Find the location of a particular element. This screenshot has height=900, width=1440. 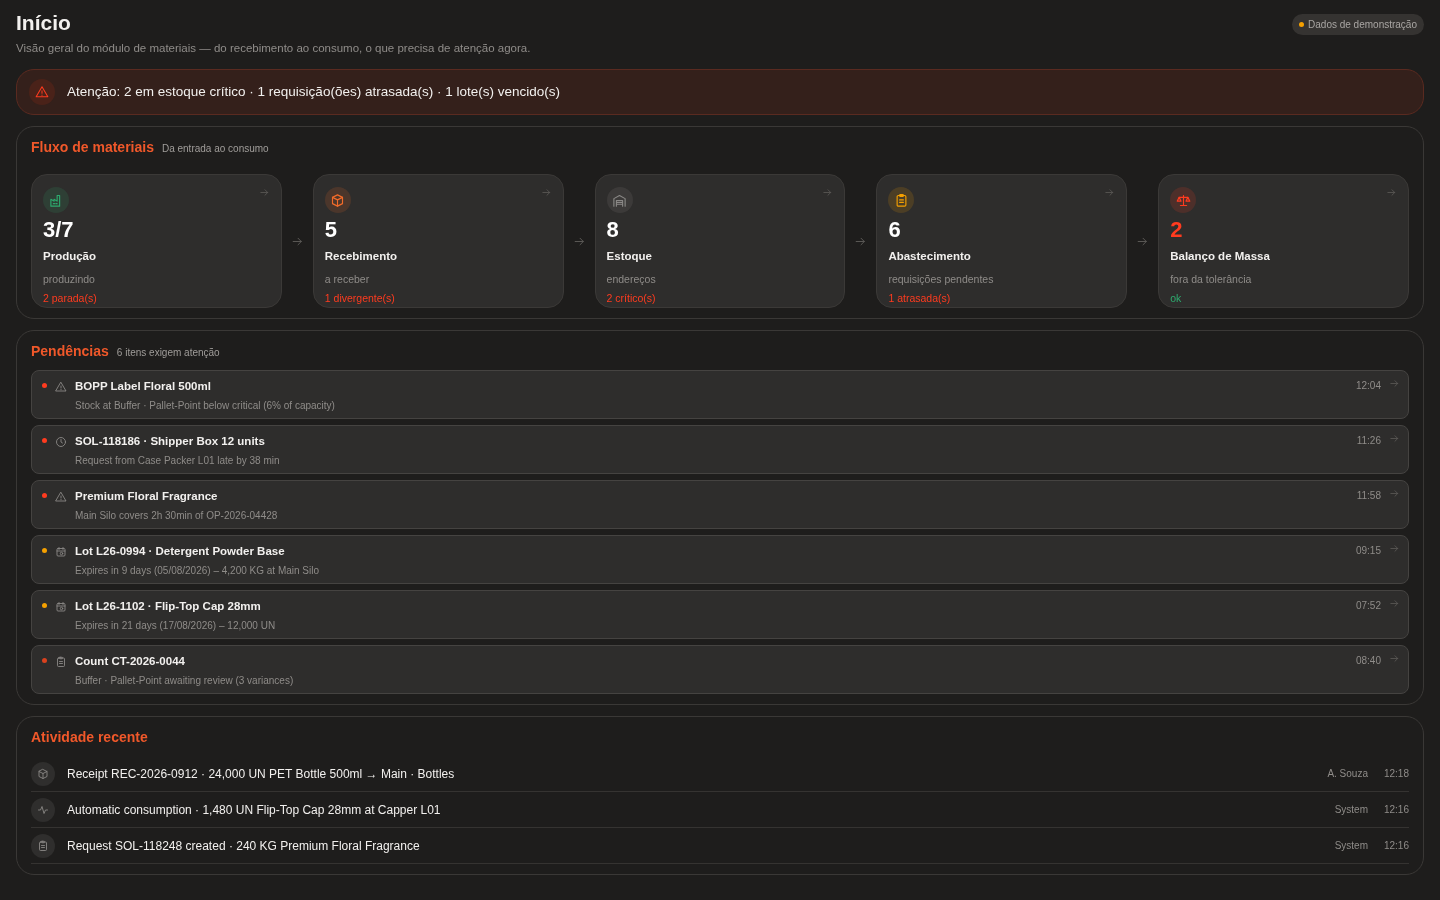

item-detail: Stock at Buffer · Pallet-Point below critical (6% of capacity) is located at coordinates (205, 405).